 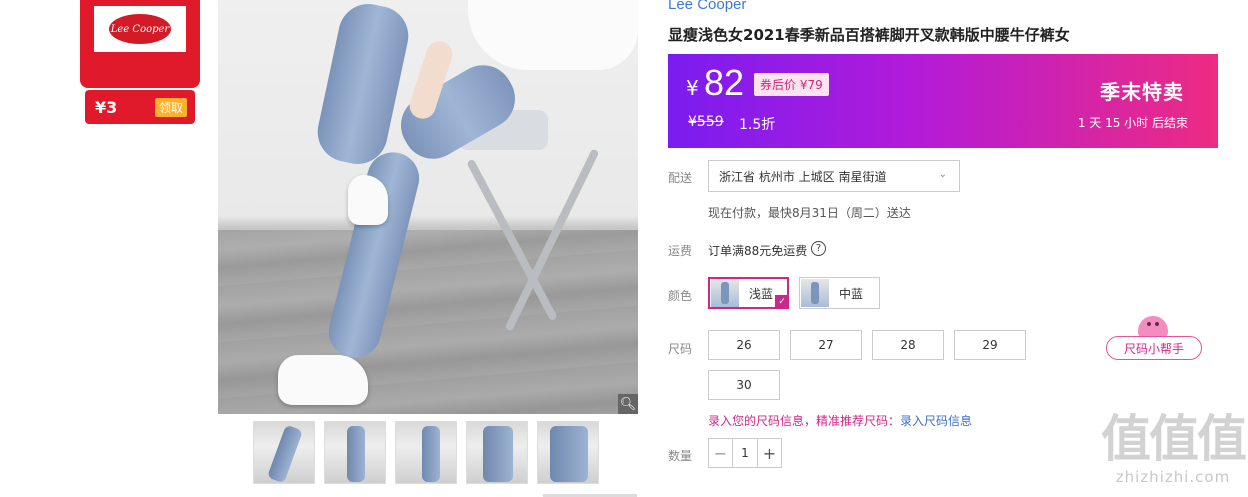 I want to click on event-title: 季末特卖, so click(x=1142, y=92).